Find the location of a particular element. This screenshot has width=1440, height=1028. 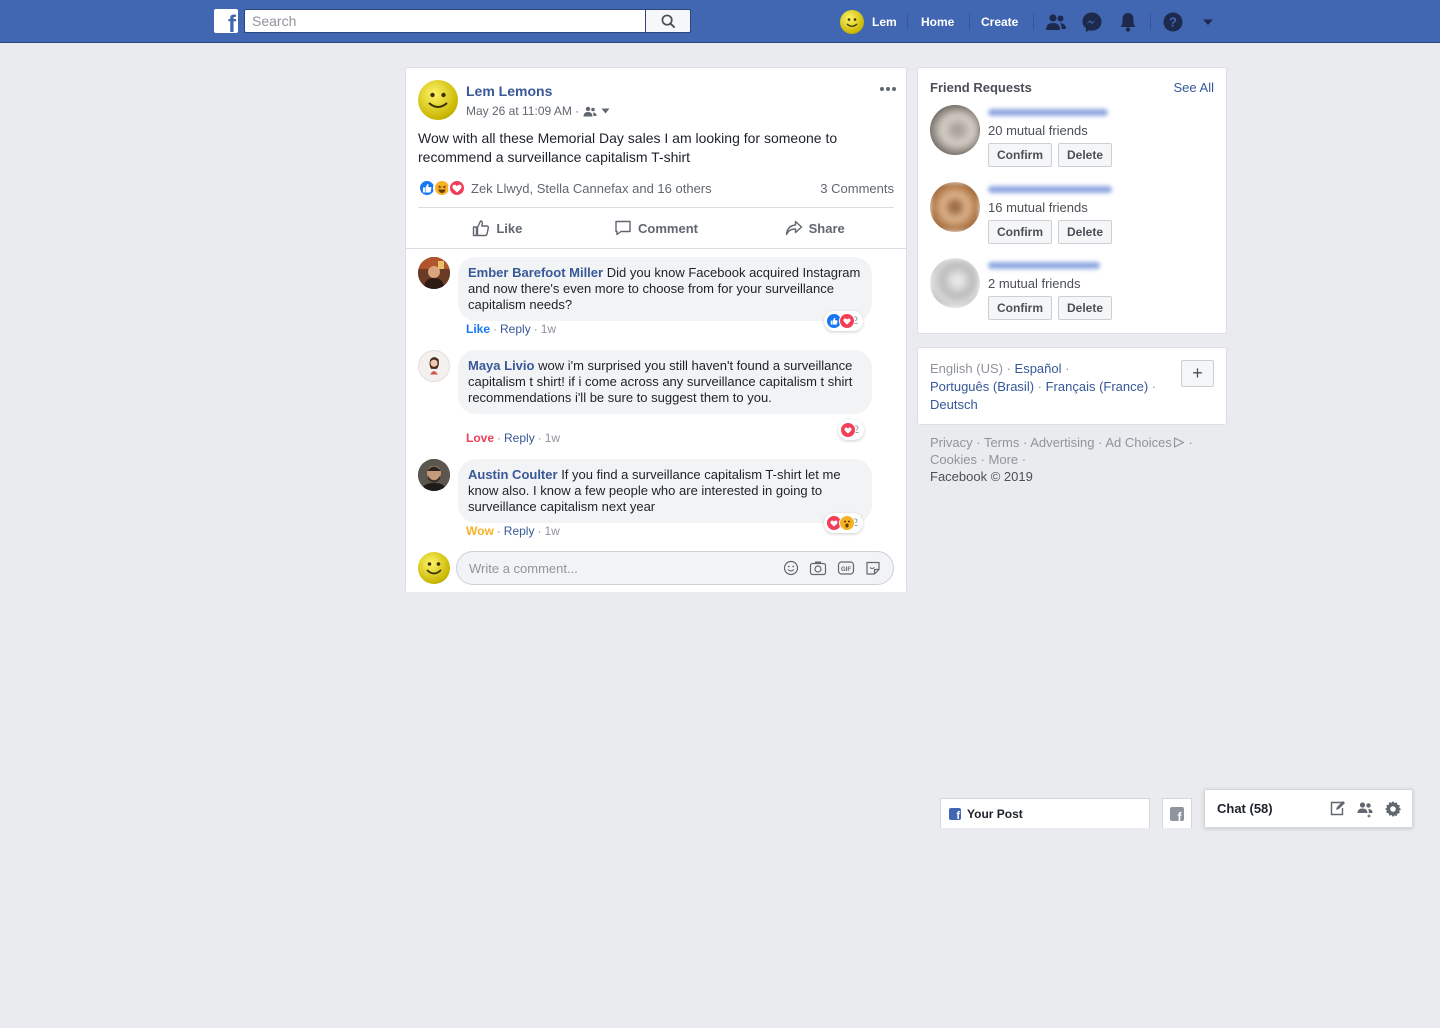

like-button: Like is located at coordinates (497, 228).